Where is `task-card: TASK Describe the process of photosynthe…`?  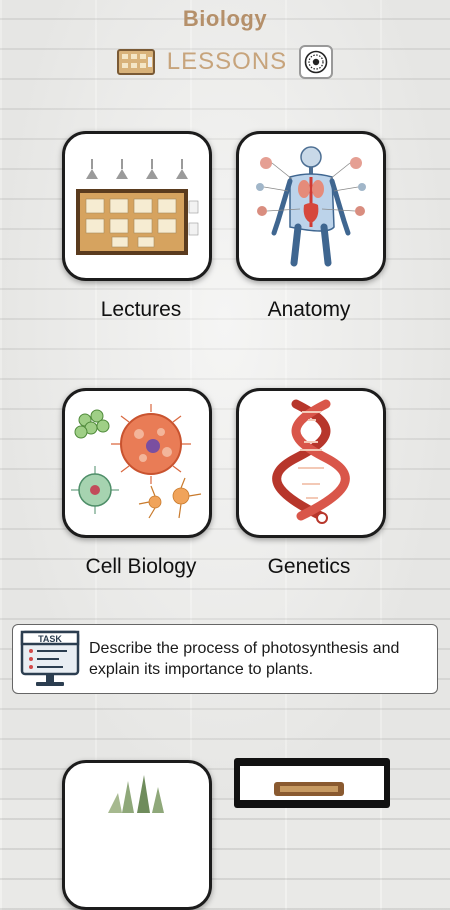
task-card: TASK Describe the process of photosynthe… is located at coordinates (225, 659).